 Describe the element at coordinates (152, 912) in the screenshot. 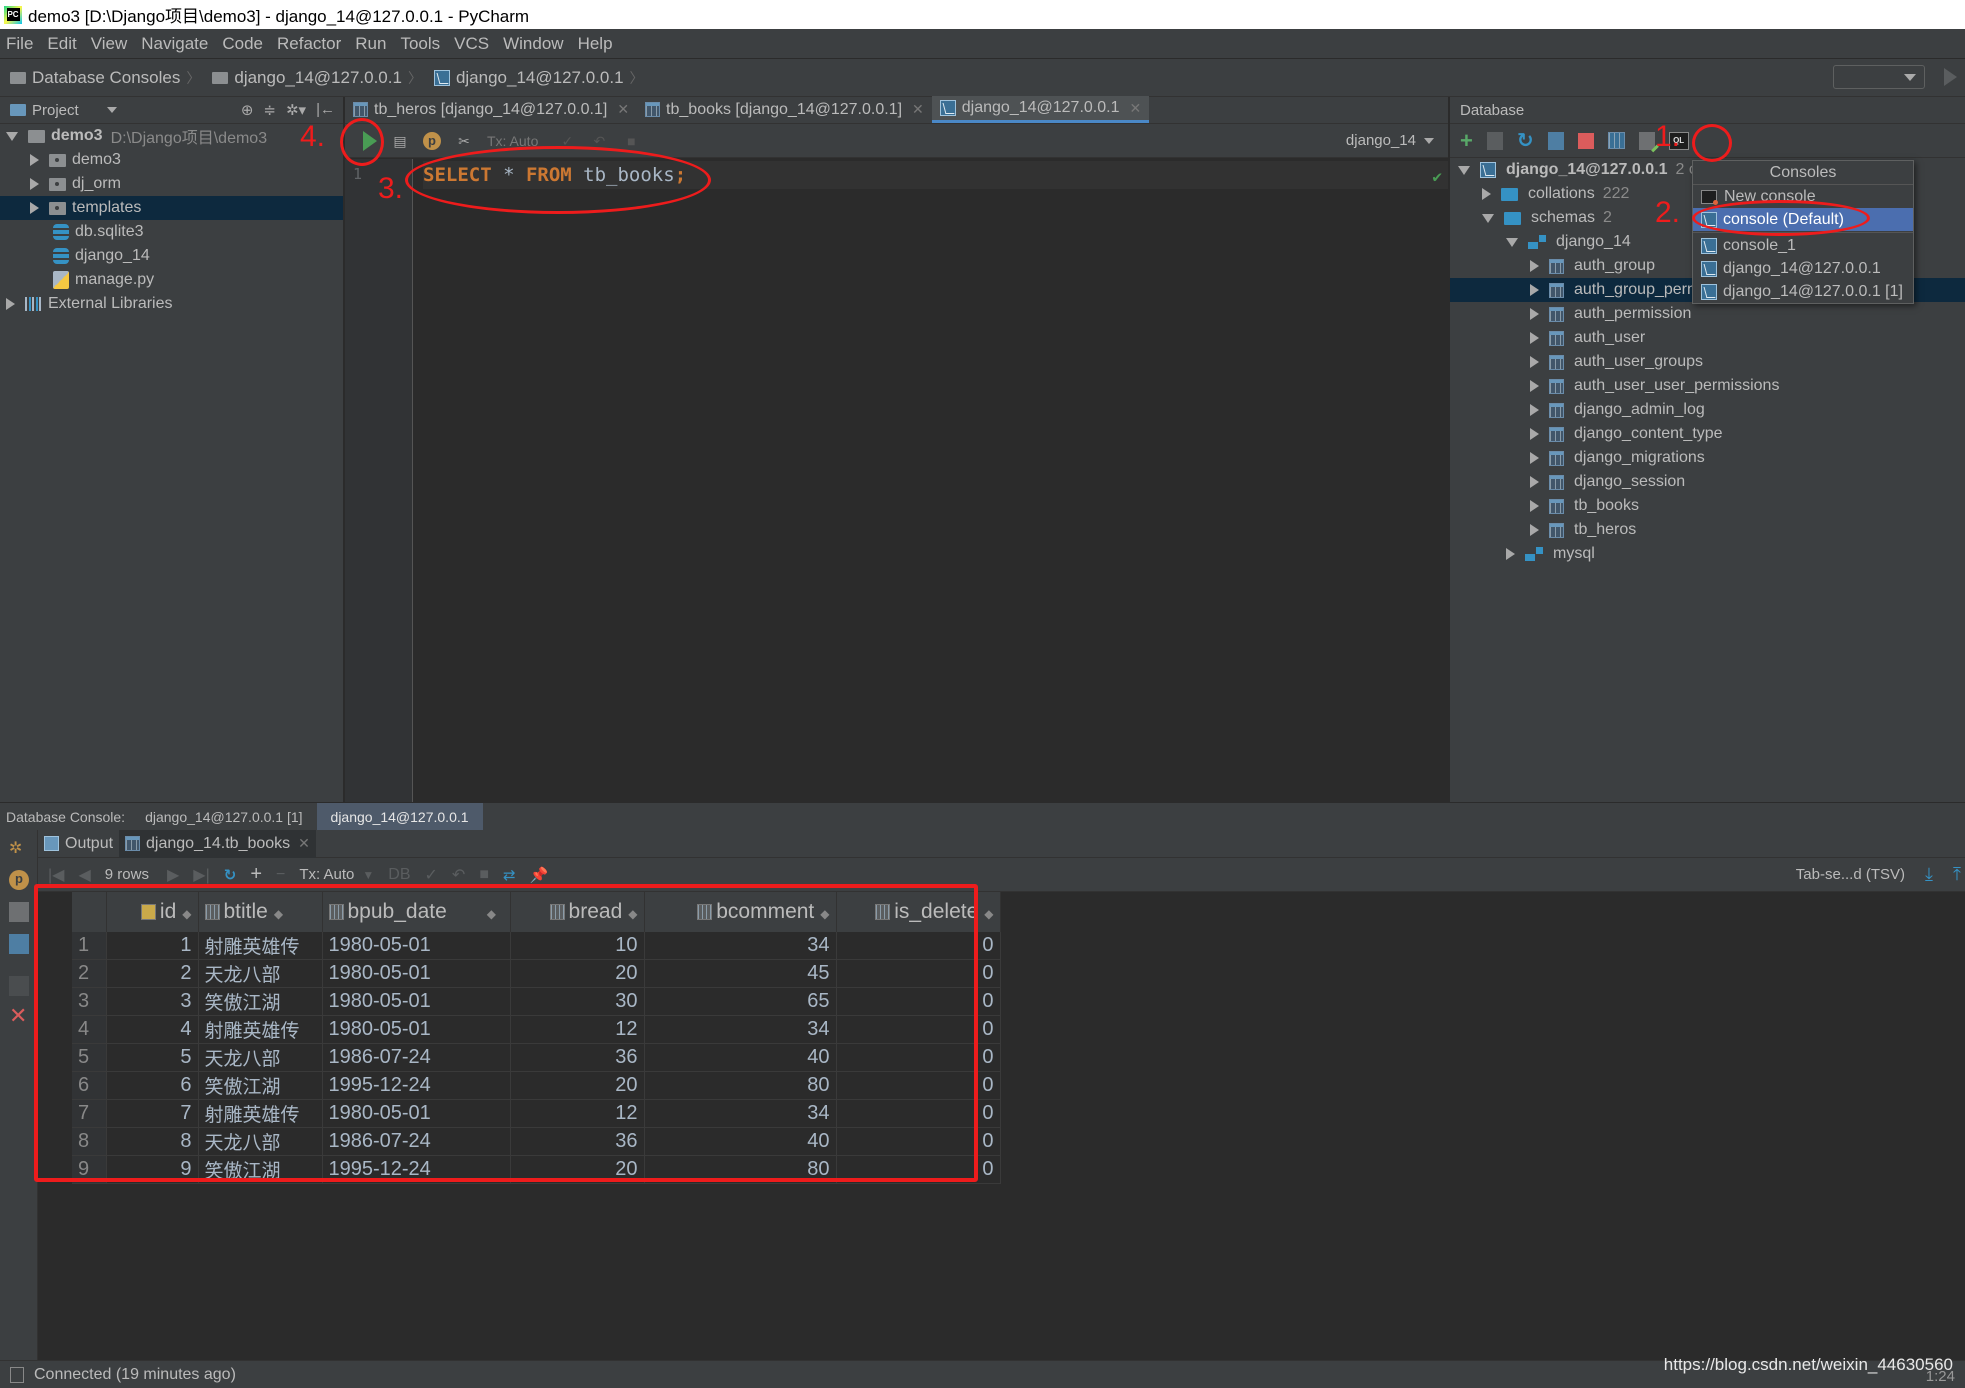

I see `column-header-id: id ◆` at that location.